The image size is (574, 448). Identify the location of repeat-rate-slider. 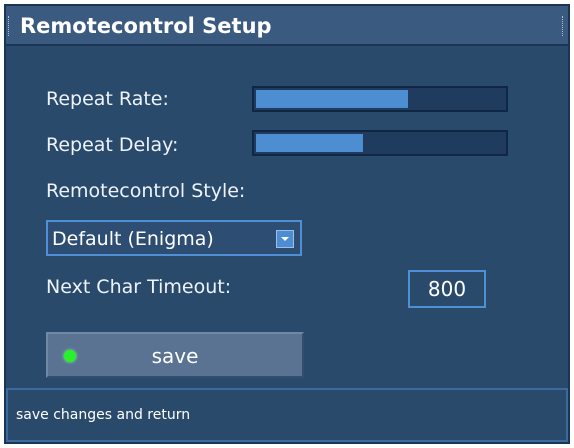
(380, 99).